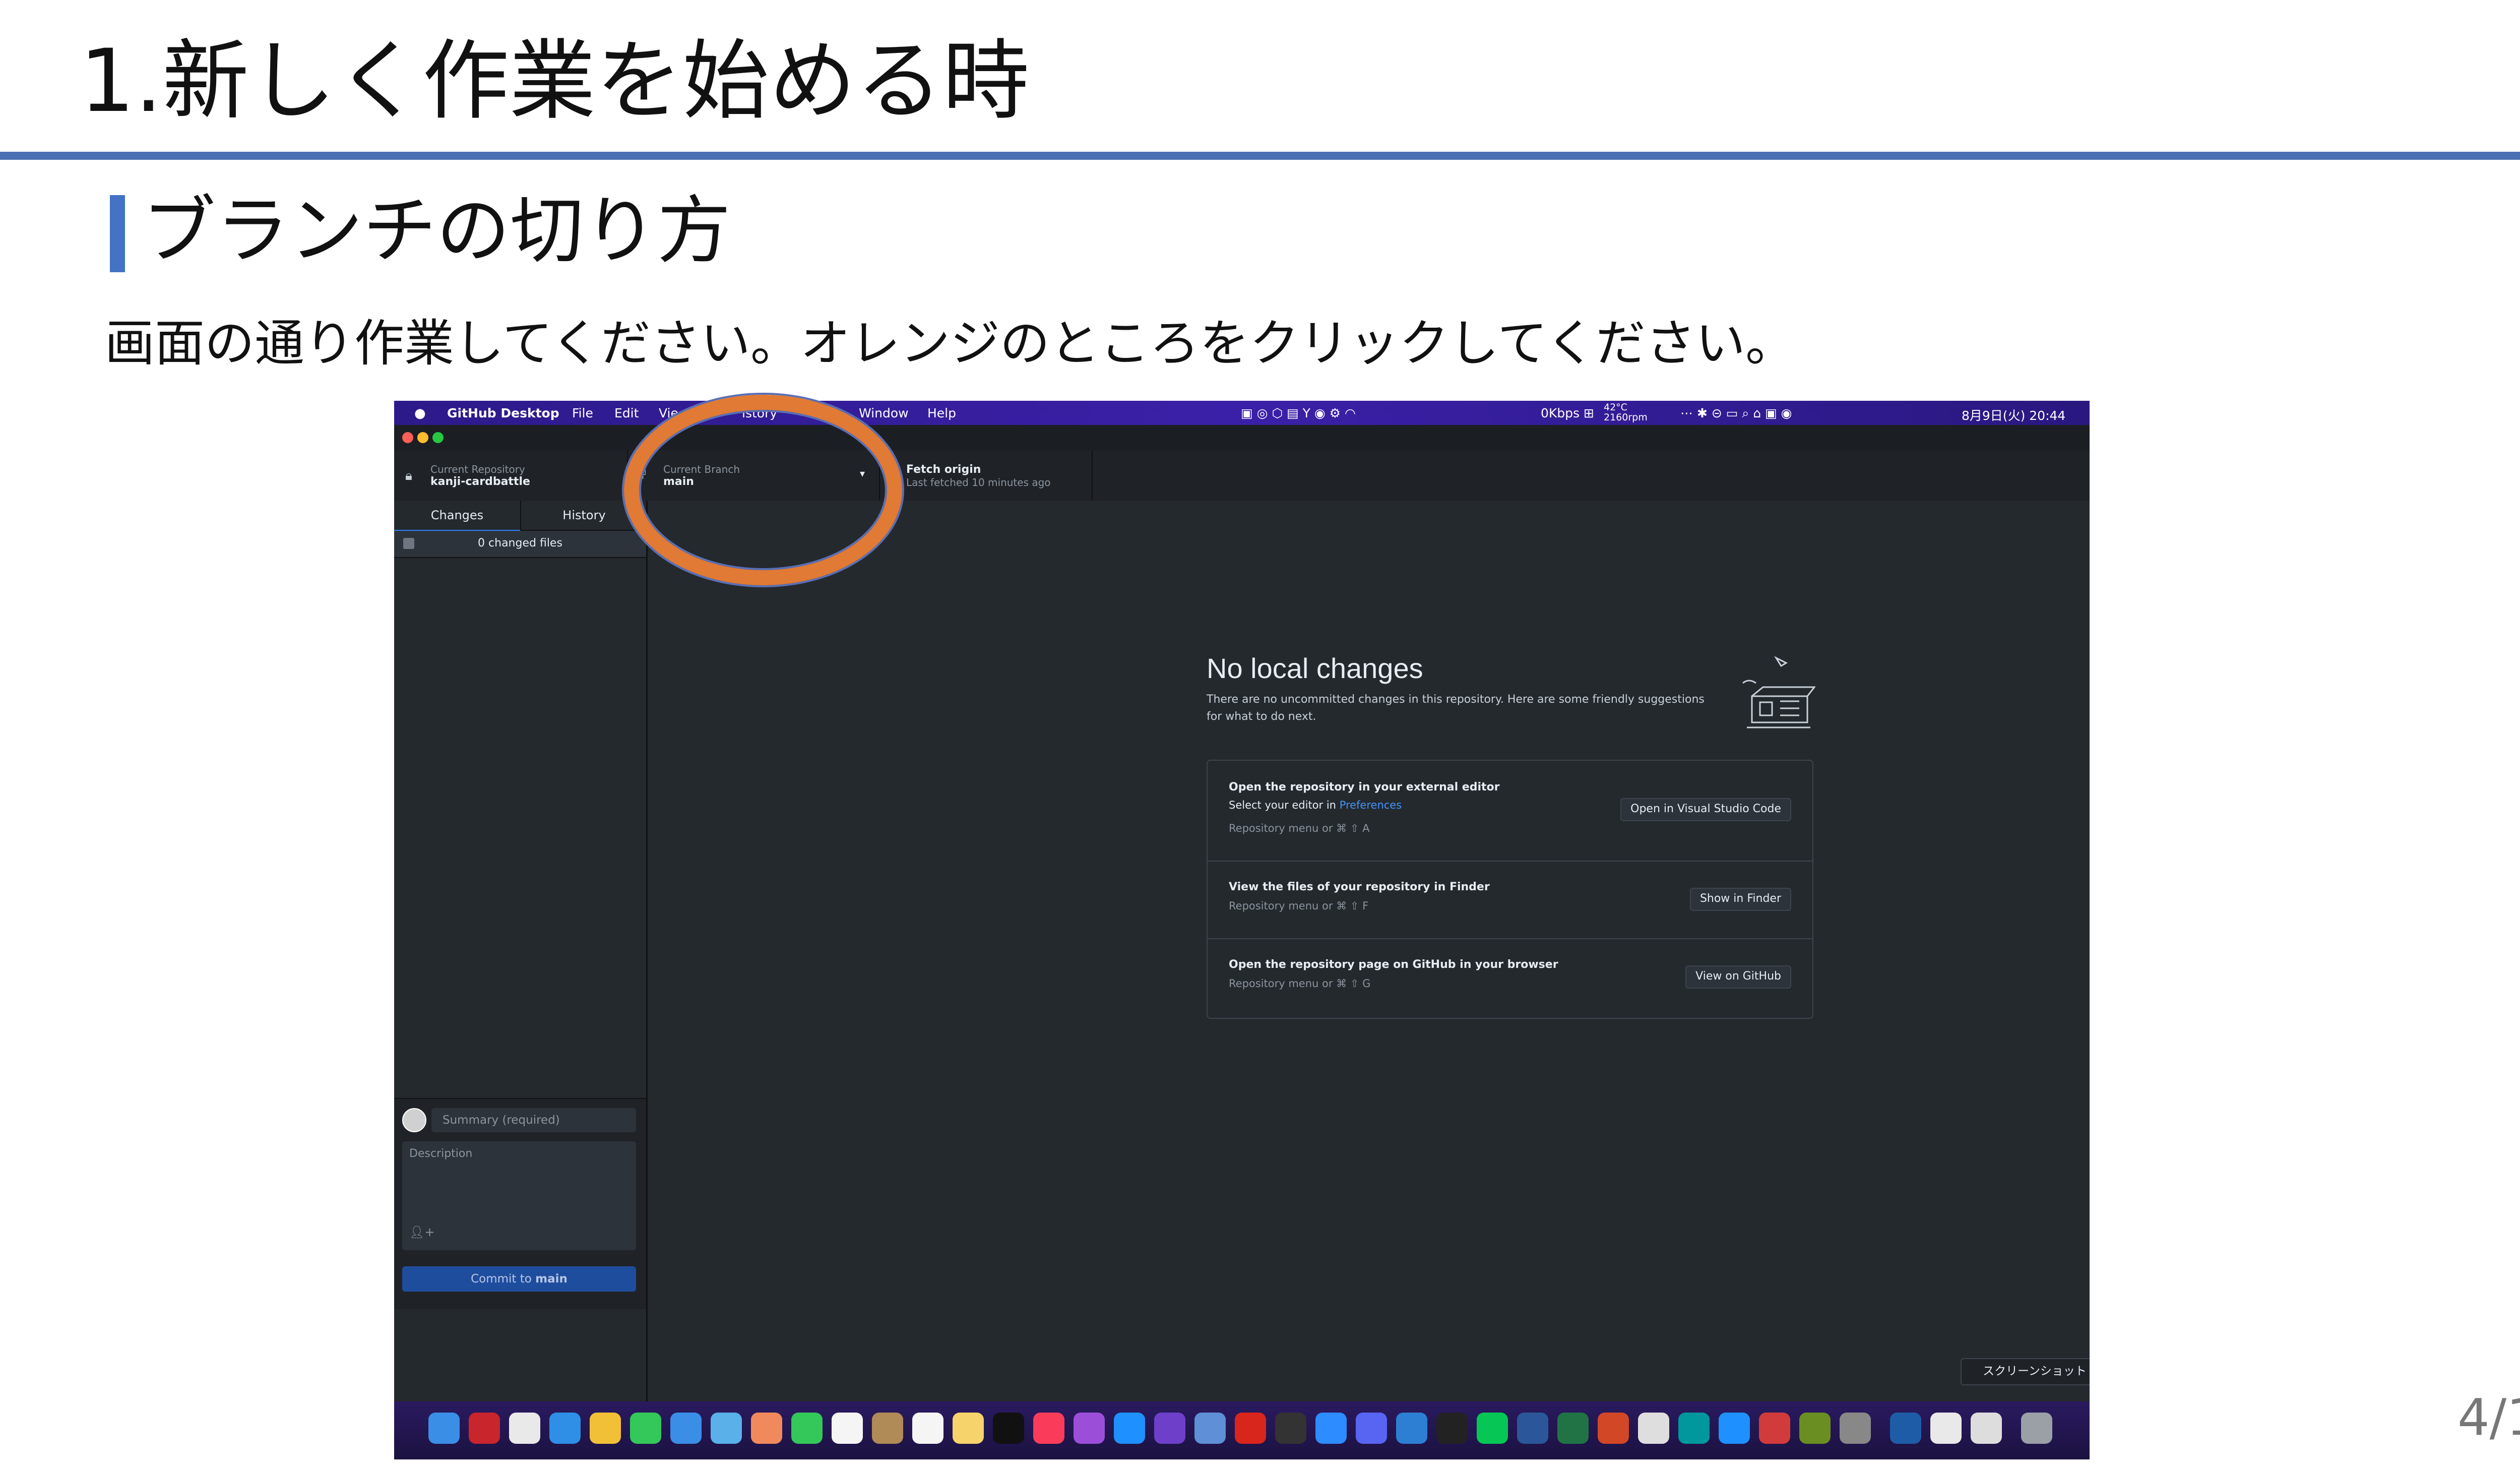 This screenshot has height=1467, width=2520. I want to click on cpu-temp: 42°C, so click(1616, 407).